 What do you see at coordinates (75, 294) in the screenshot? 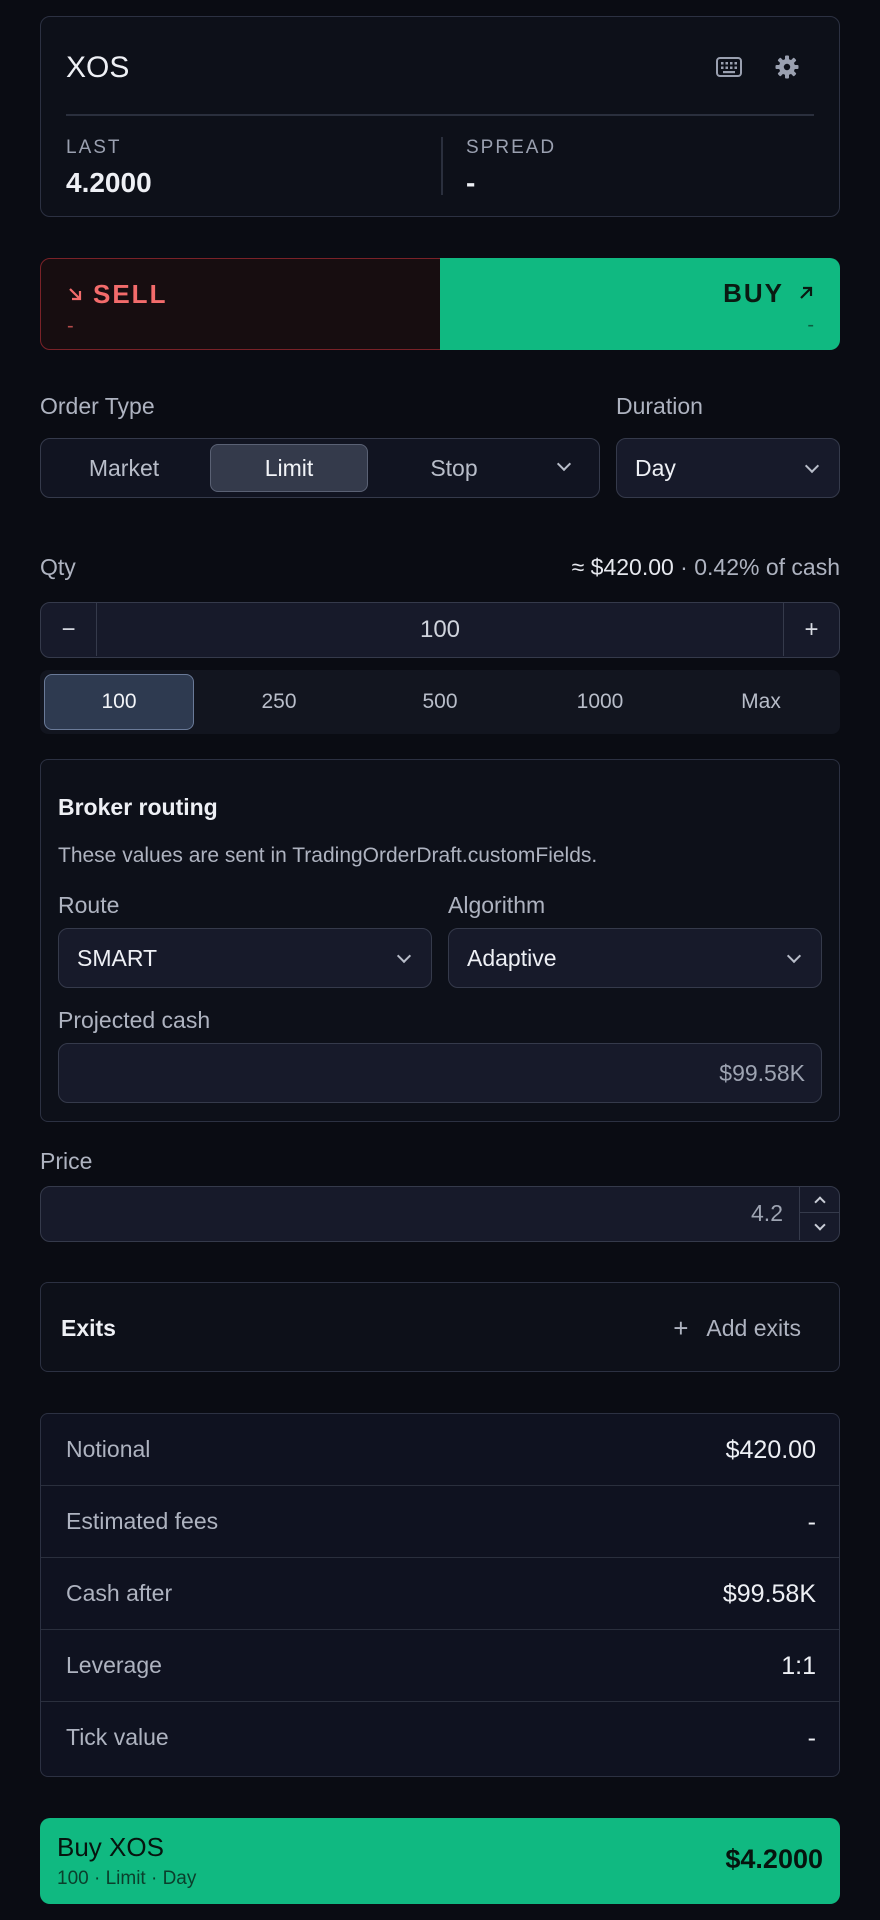
I see `arrow-down-right-icon` at bounding box center [75, 294].